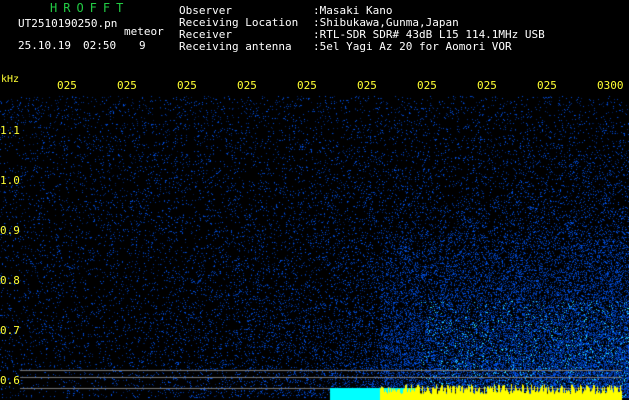 The image size is (629, 400). Describe the element at coordinates (100, 45) in the screenshot. I see `time-label: 02:50` at that location.